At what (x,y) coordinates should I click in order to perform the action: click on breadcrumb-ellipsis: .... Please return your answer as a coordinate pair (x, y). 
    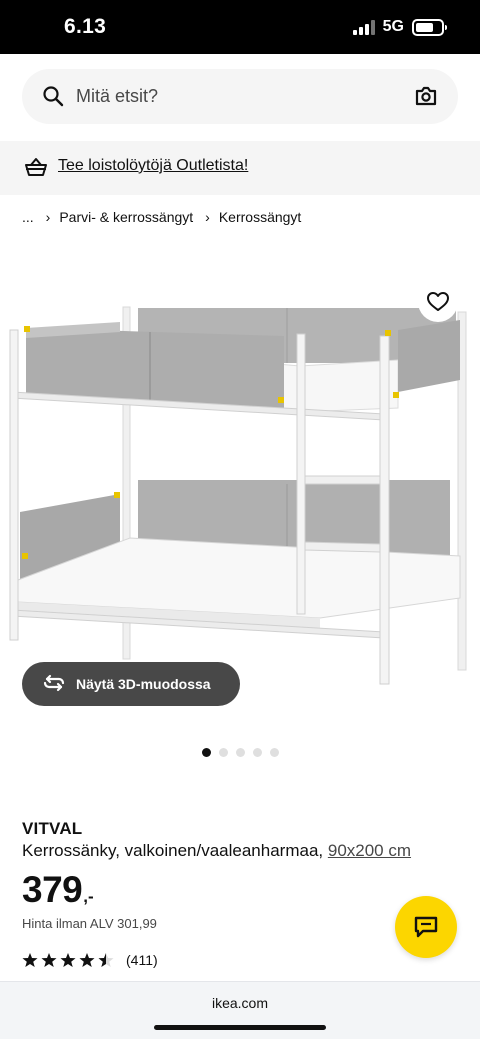
    Looking at the image, I should click on (28, 217).